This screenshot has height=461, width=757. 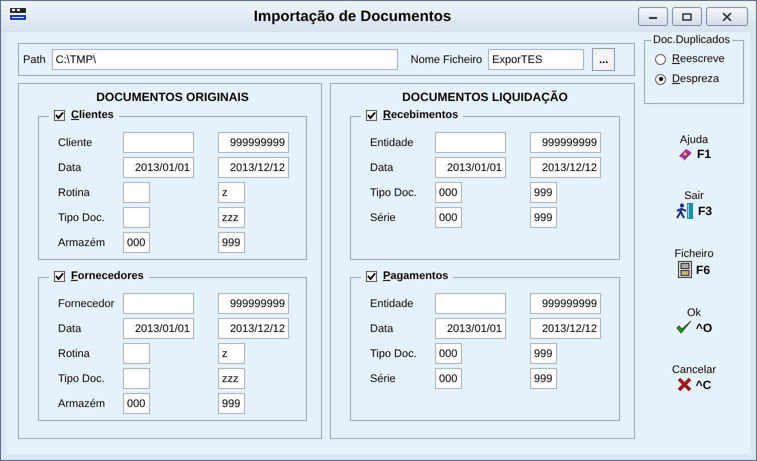 I want to click on radio-option: Reescreve, so click(x=699, y=59).